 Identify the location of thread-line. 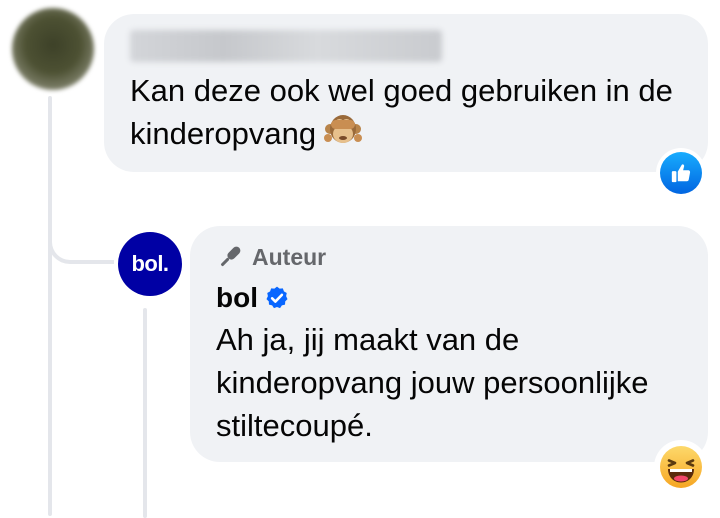
(50, 306).